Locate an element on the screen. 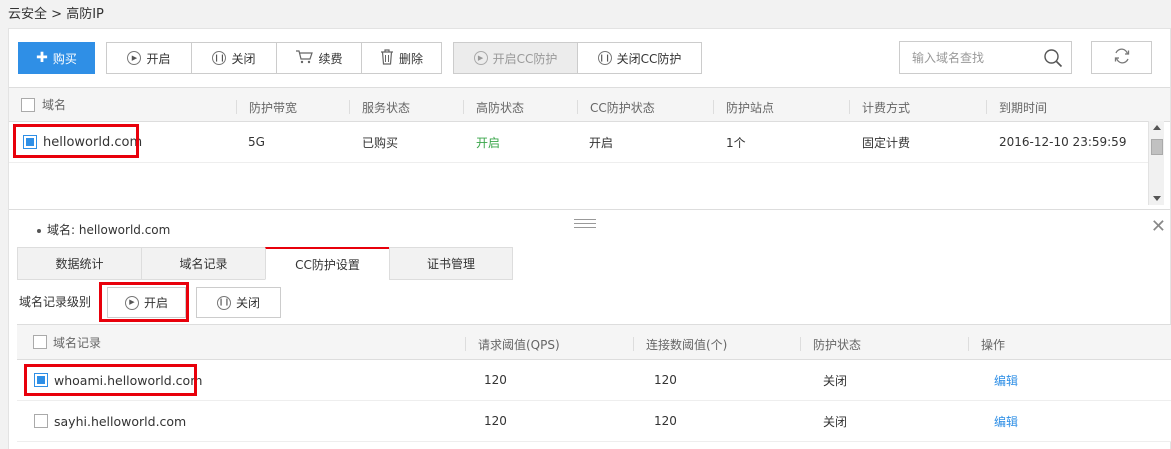 This screenshot has height=449, width=1171. buy-button: ✚ 购买 is located at coordinates (56, 58).